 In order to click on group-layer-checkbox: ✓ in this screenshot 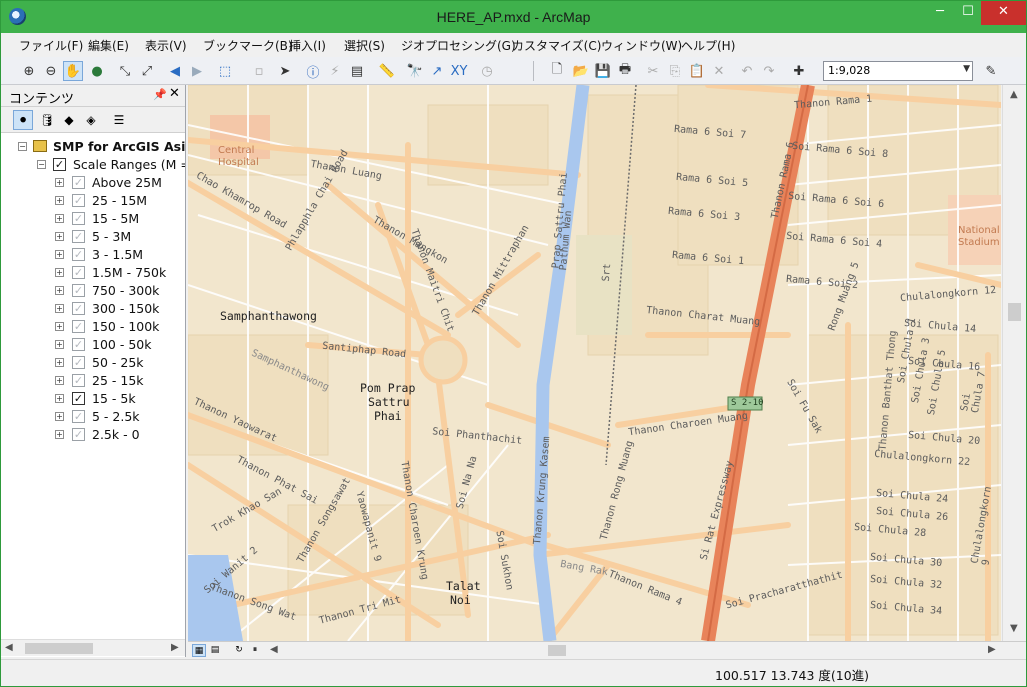, I will do `click(59, 164)`.